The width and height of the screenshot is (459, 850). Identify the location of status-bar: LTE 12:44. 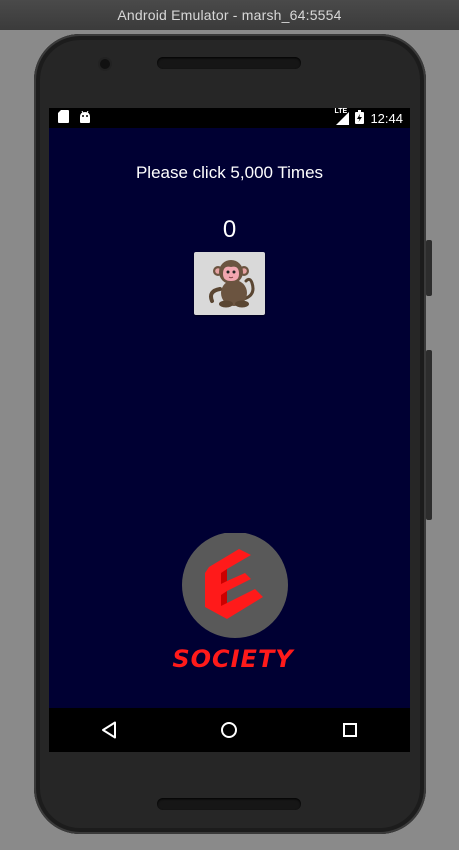
(229, 118).